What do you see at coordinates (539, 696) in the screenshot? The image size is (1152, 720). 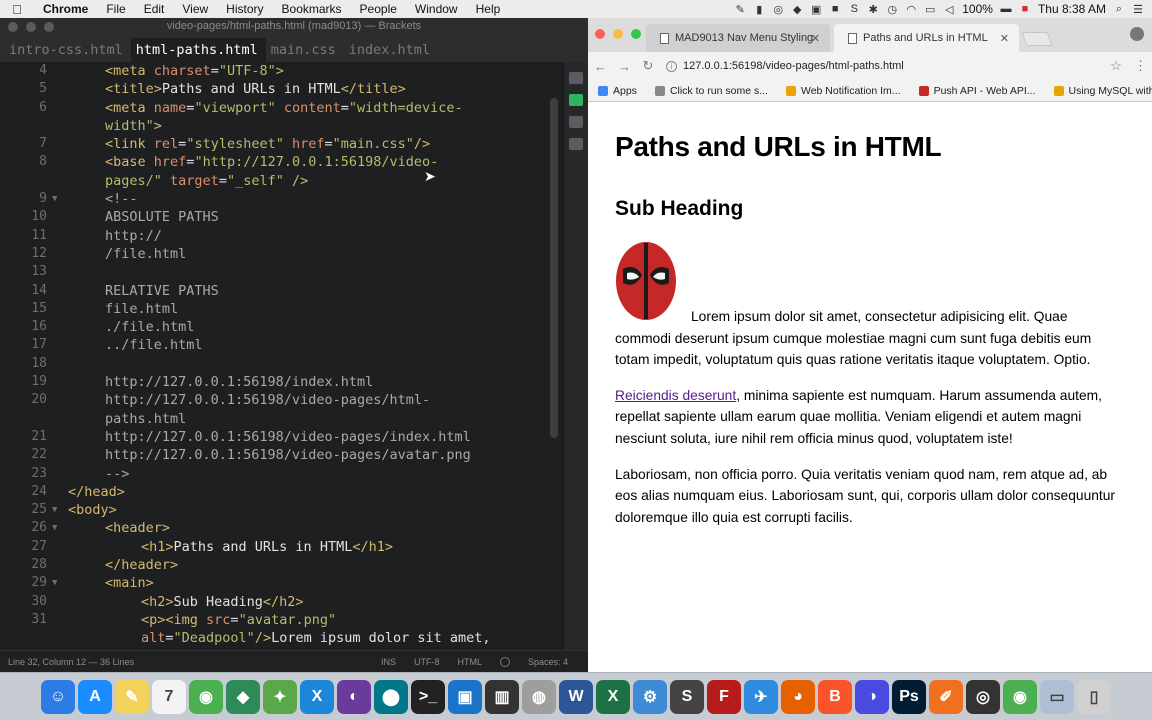 I see `dock-app-icon: ◍` at bounding box center [539, 696].